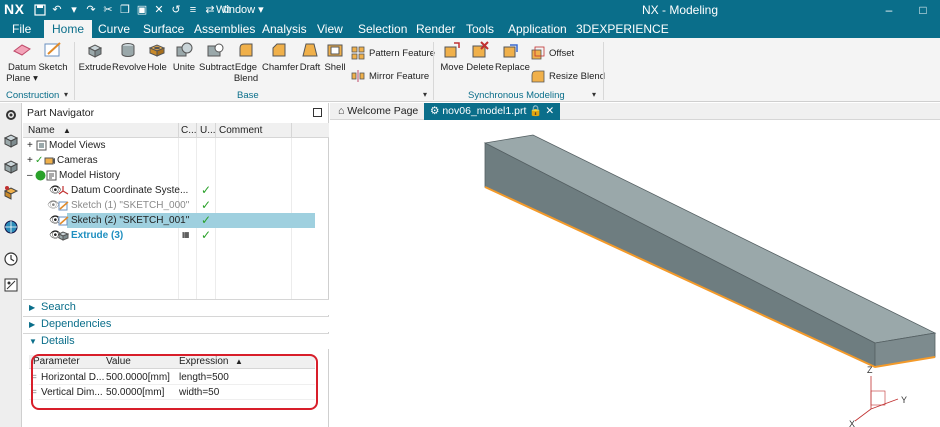  Describe the element at coordinates (11, 141) in the screenshot. I see `assembly-navigator-icon` at that location.